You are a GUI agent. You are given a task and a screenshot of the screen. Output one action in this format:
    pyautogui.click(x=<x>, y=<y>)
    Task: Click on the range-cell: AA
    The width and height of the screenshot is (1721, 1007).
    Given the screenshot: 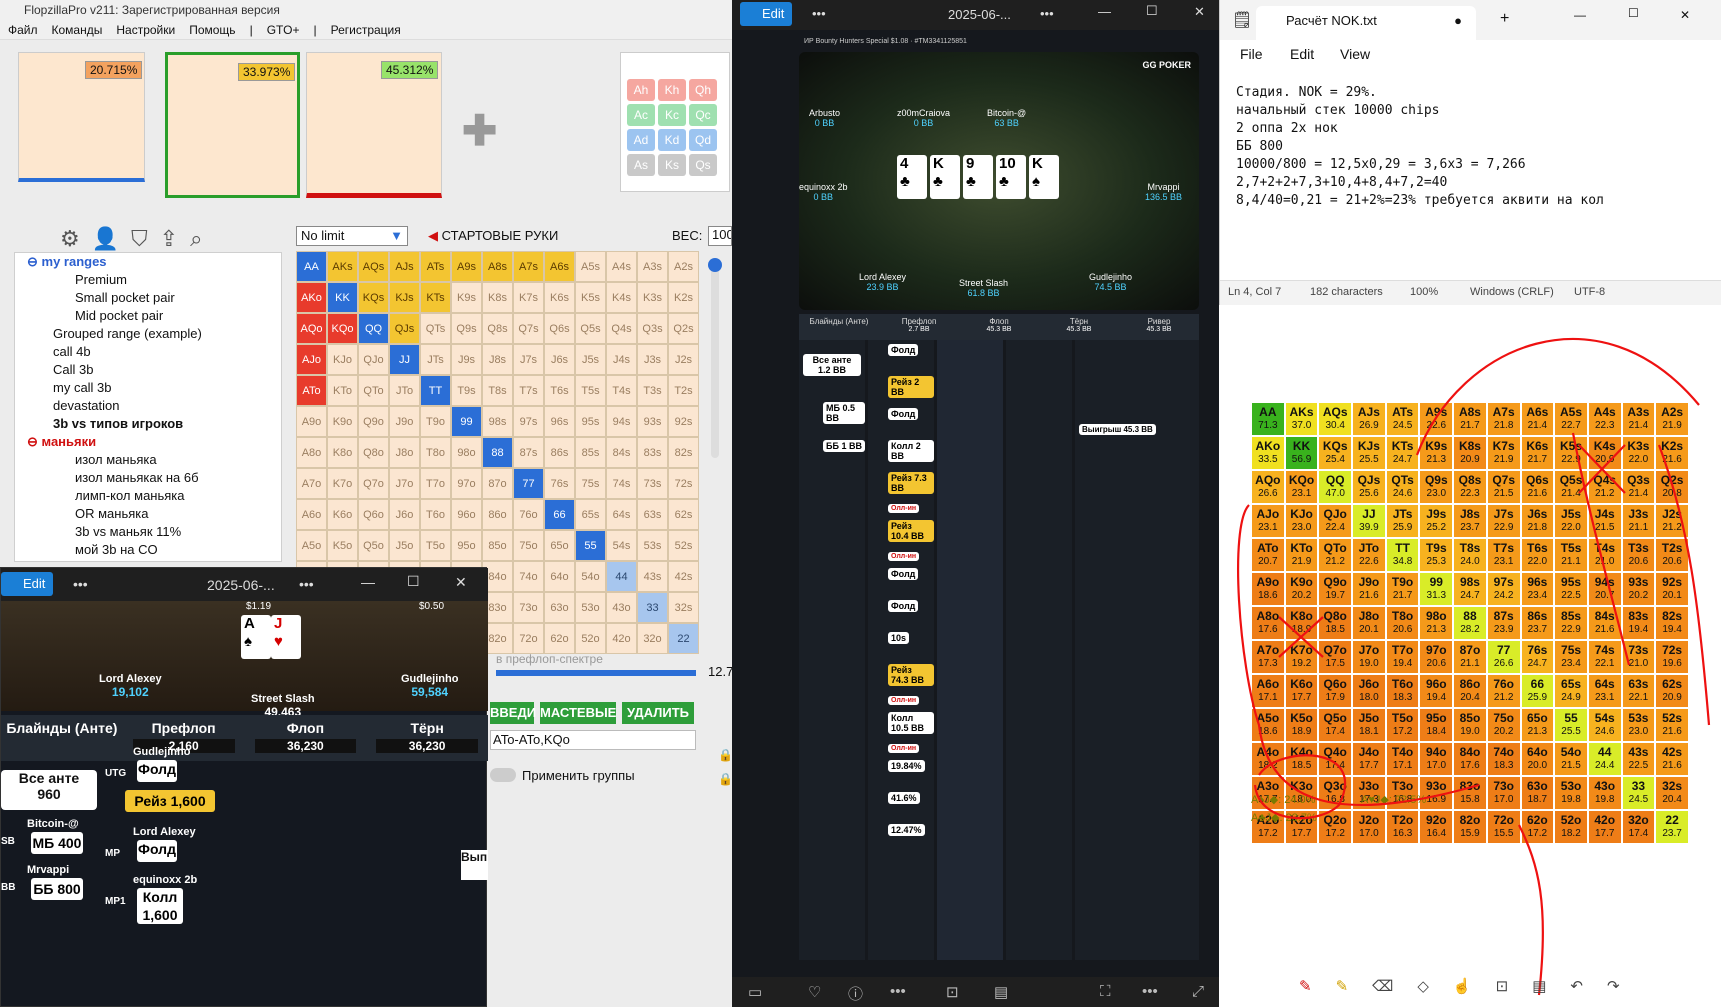 What is the action you would take?
    pyautogui.click(x=311, y=266)
    